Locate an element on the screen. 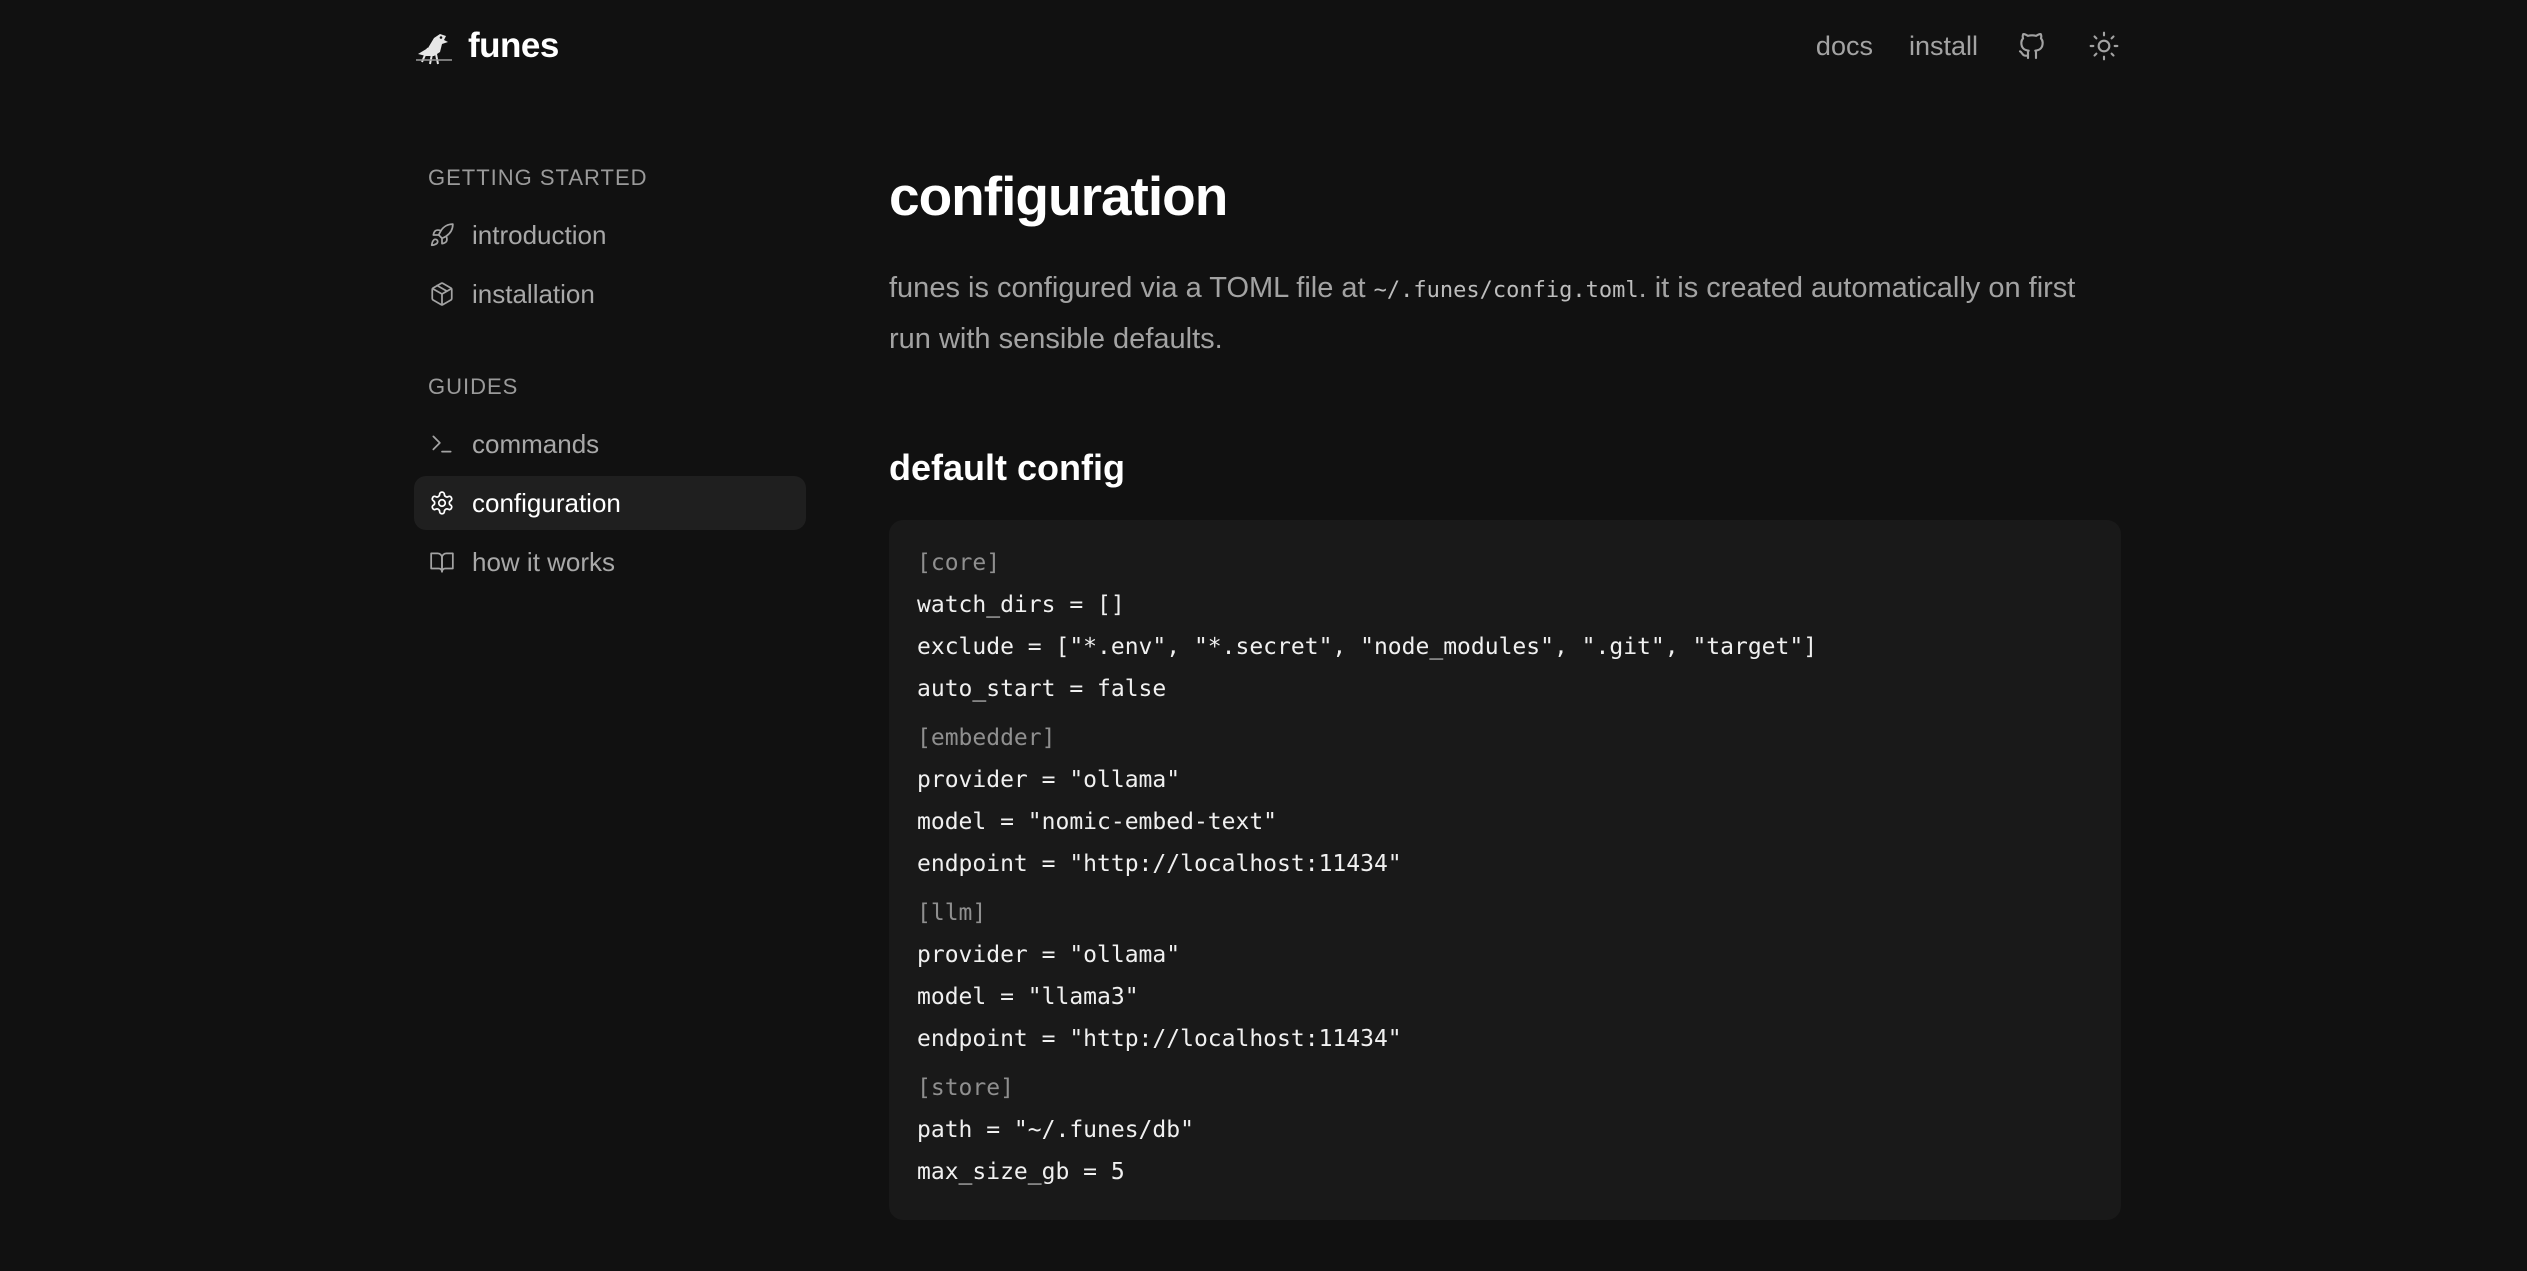  code-line: model = "llama3" is located at coordinates (1028, 997).